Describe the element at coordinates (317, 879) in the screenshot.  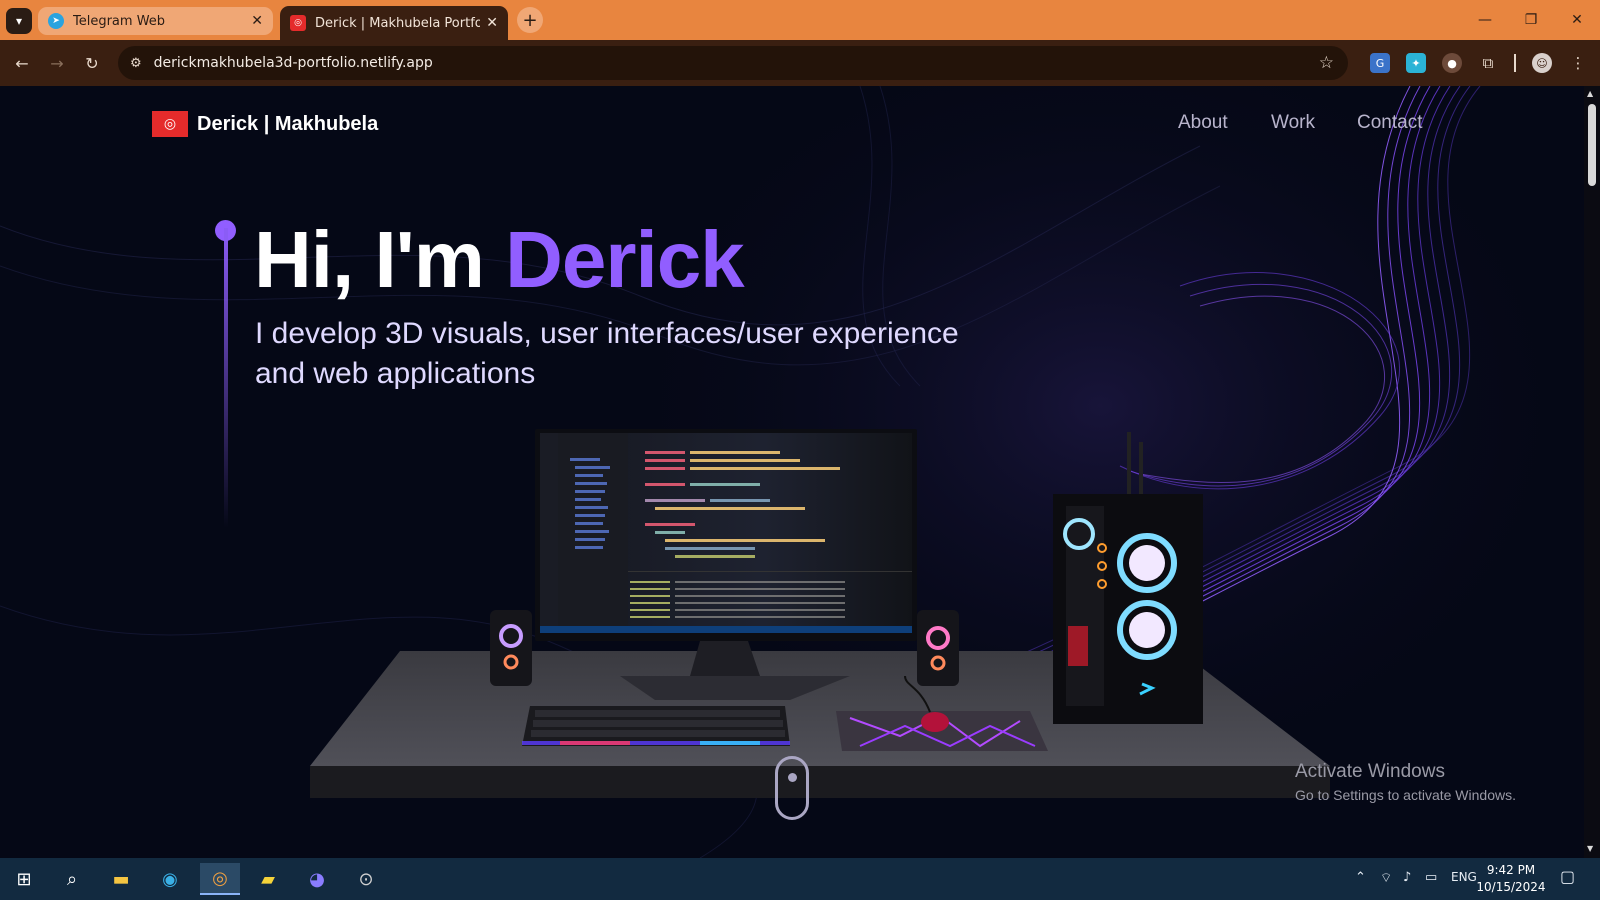
I see `discord-icon: ◕` at that location.